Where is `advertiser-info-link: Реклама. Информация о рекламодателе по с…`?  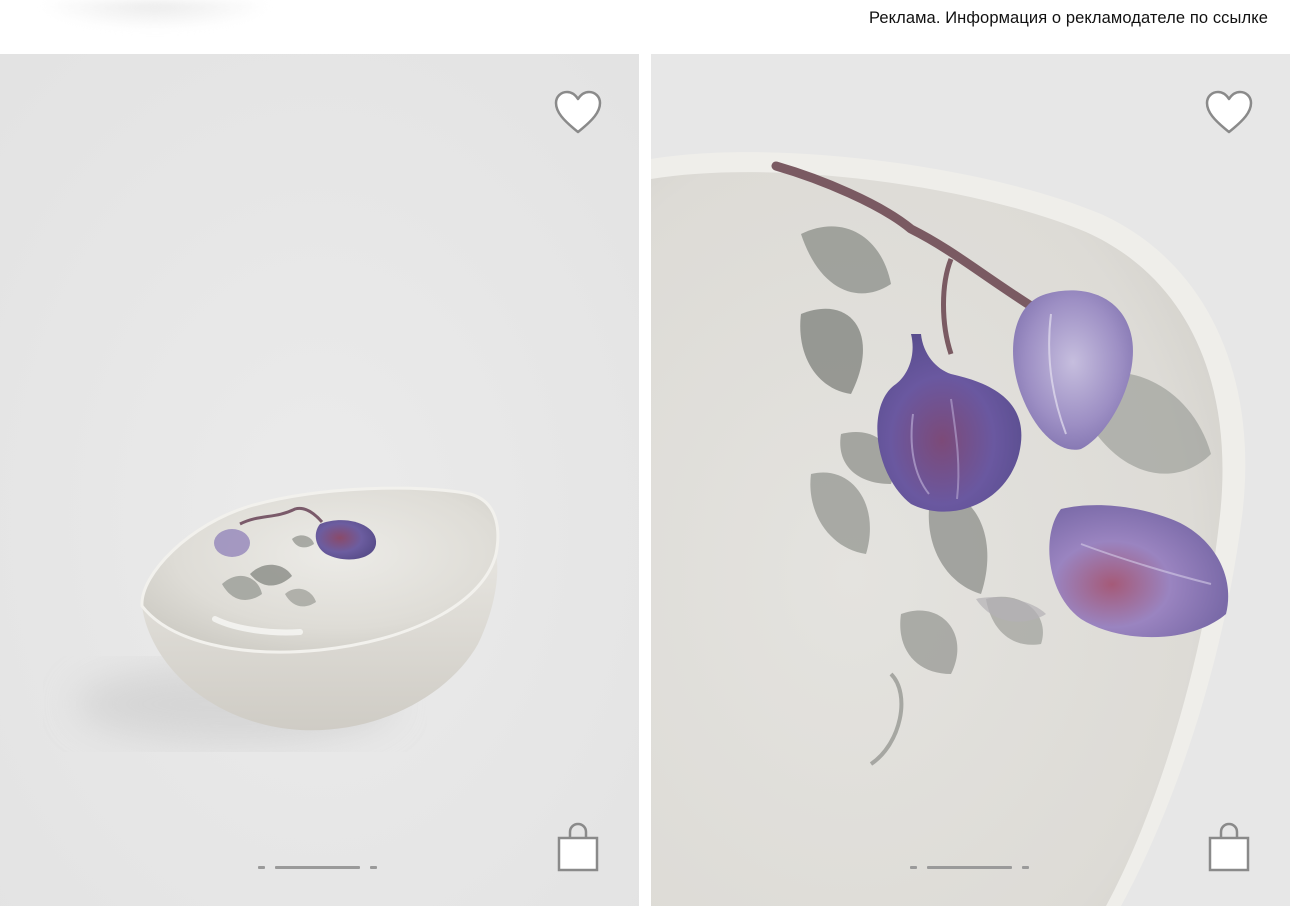
advertiser-info-link: Реклама. Информация о рекламодателе по с… is located at coordinates (1068, 18).